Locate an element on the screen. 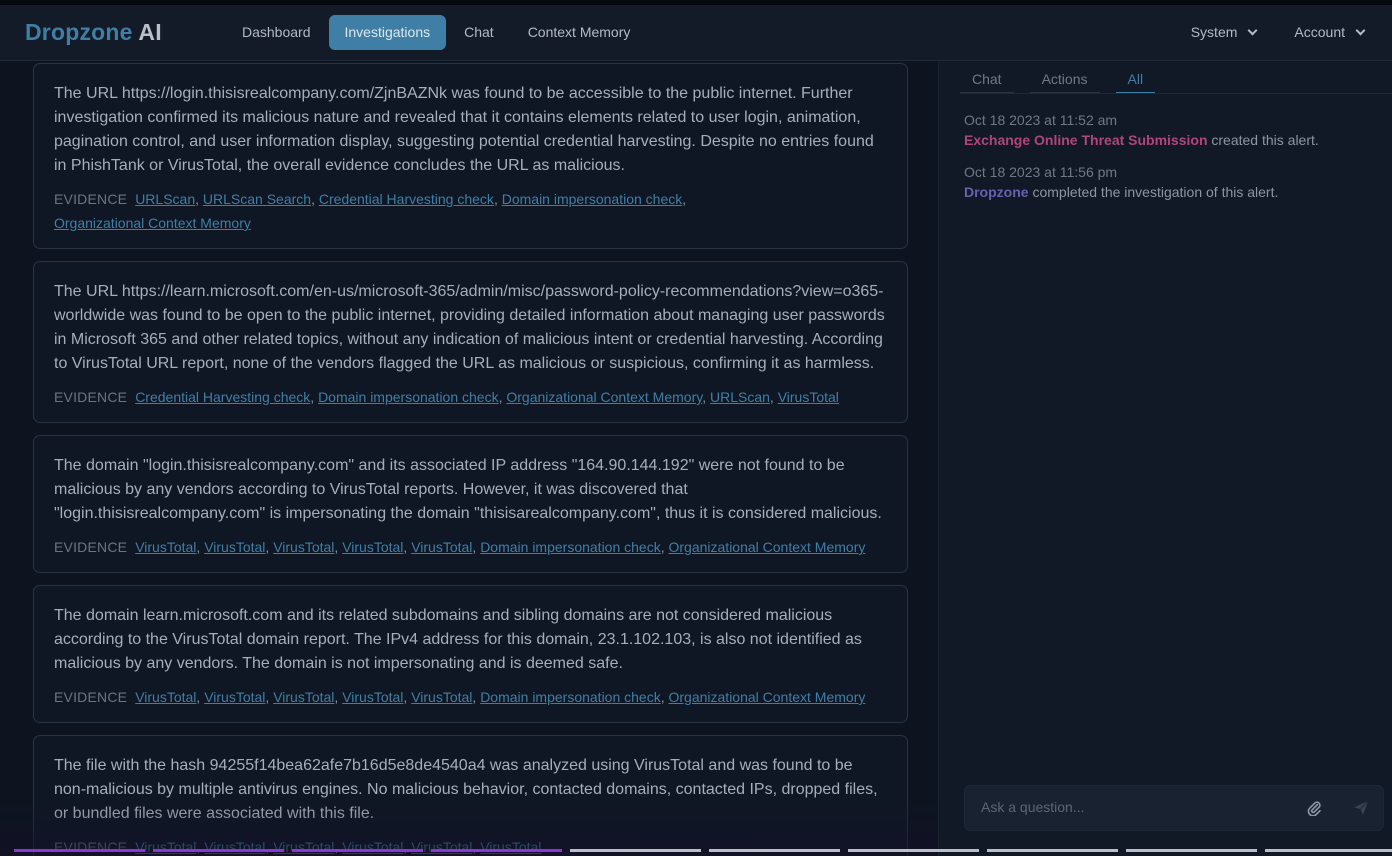  activity-tabs: Chat Actions All is located at coordinates (1065, 80).